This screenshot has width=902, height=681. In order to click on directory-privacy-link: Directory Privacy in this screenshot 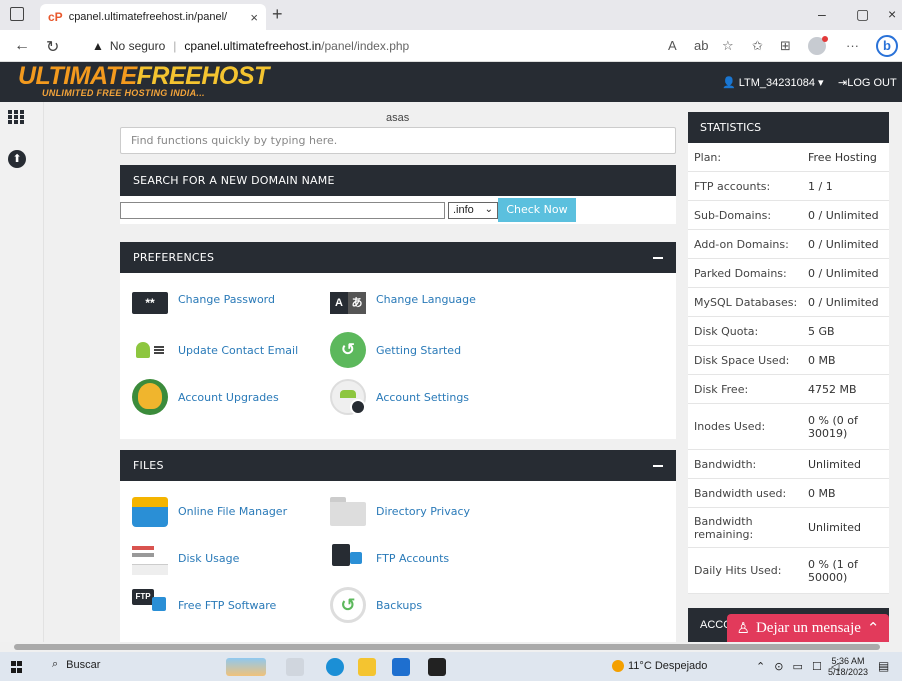, I will do `click(400, 511)`.